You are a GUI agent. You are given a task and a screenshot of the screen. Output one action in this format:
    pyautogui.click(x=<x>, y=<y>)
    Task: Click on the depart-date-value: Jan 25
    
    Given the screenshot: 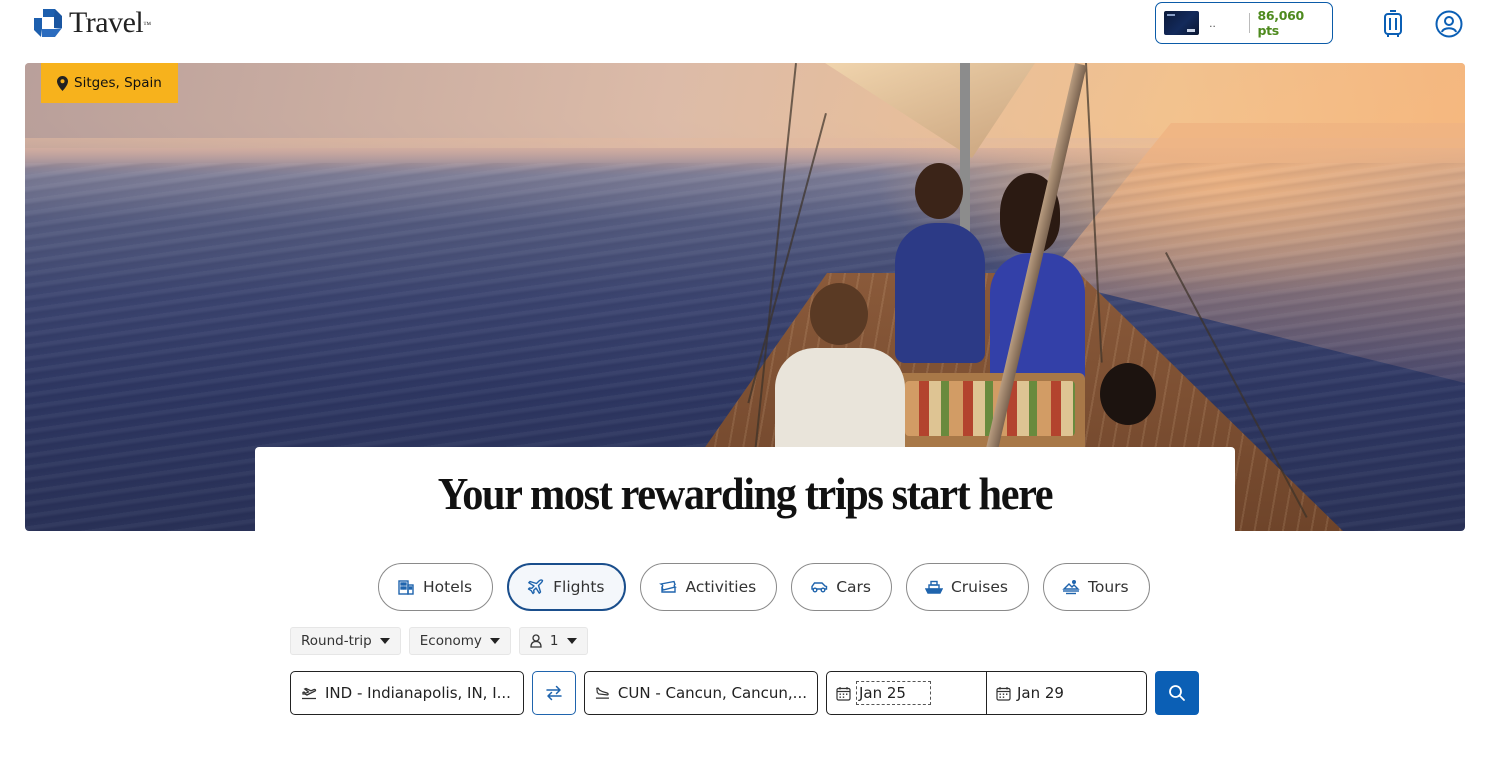 What is the action you would take?
    pyautogui.click(x=893, y=693)
    